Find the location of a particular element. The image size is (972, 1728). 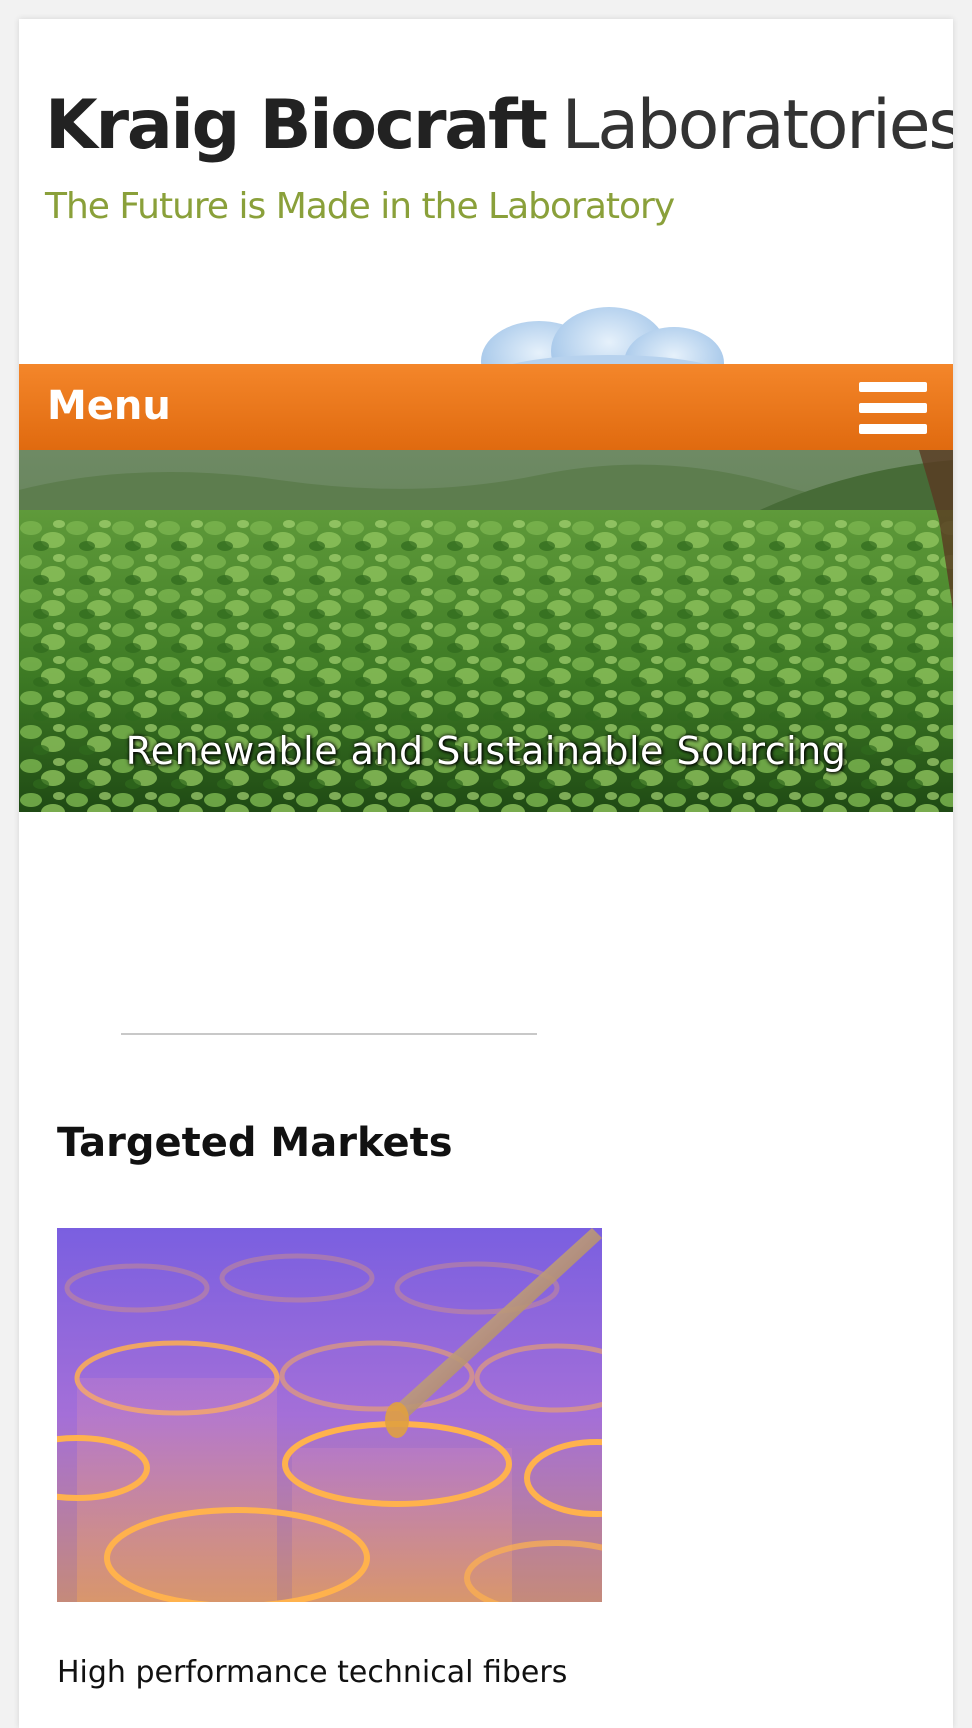

logo-title-bold: Kraig Biocraft is located at coordinates (296, 125).